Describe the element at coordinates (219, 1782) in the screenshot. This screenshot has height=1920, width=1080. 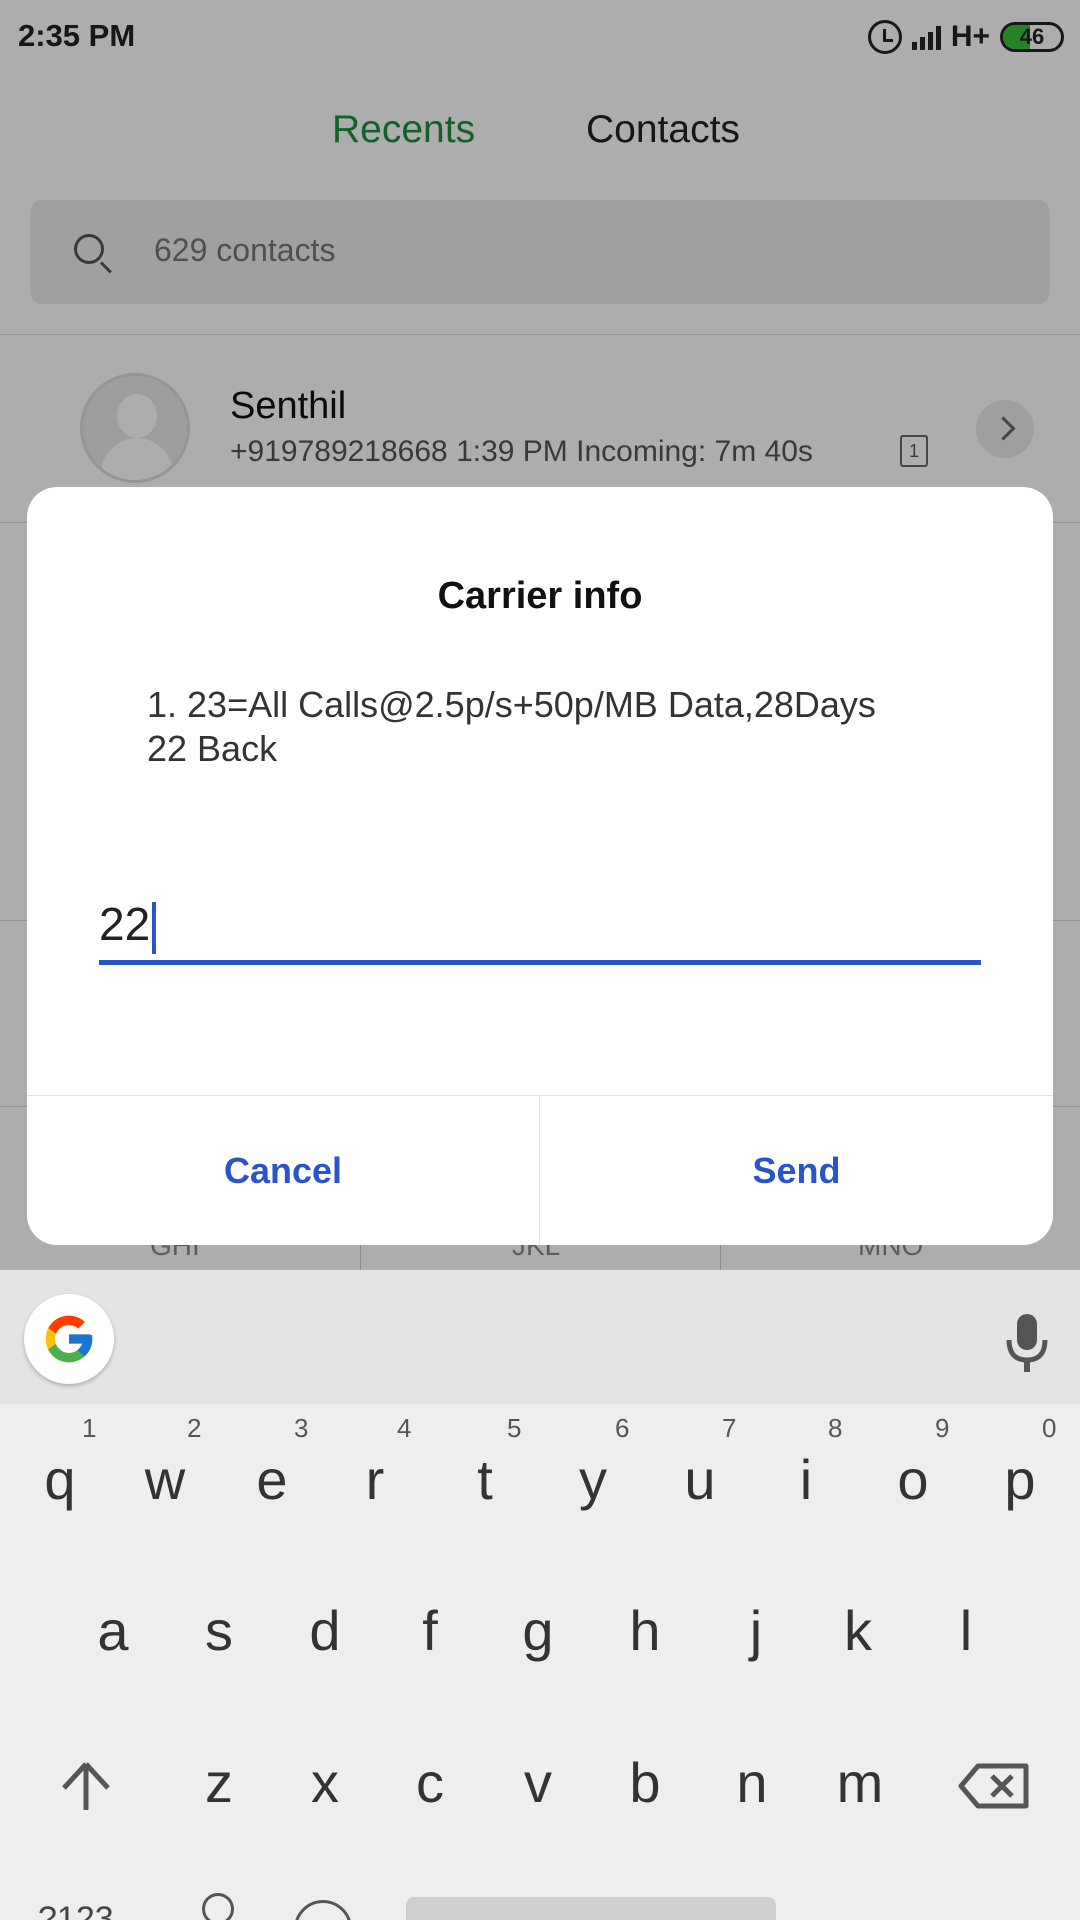
I see `key-z: z` at that location.